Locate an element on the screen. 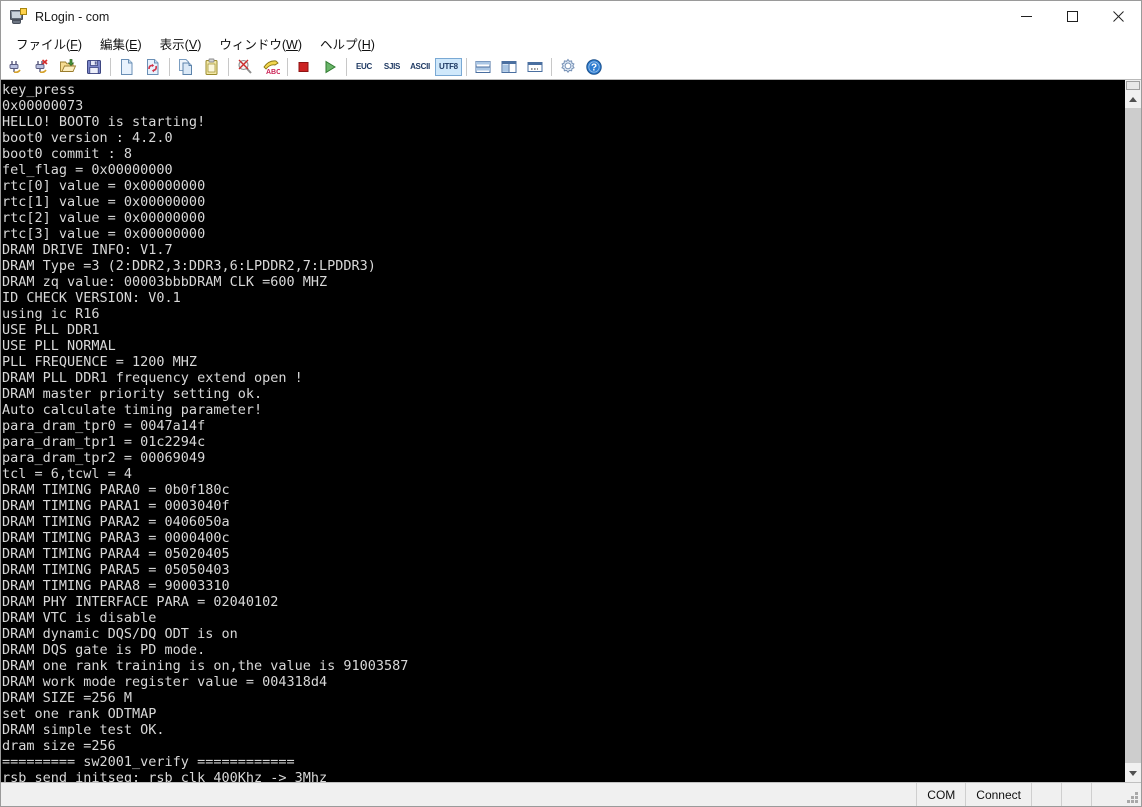 The width and height of the screenshot is (1142, 807). menu-window-pre: ウィンドウ( is located at coordinates (253, 44).